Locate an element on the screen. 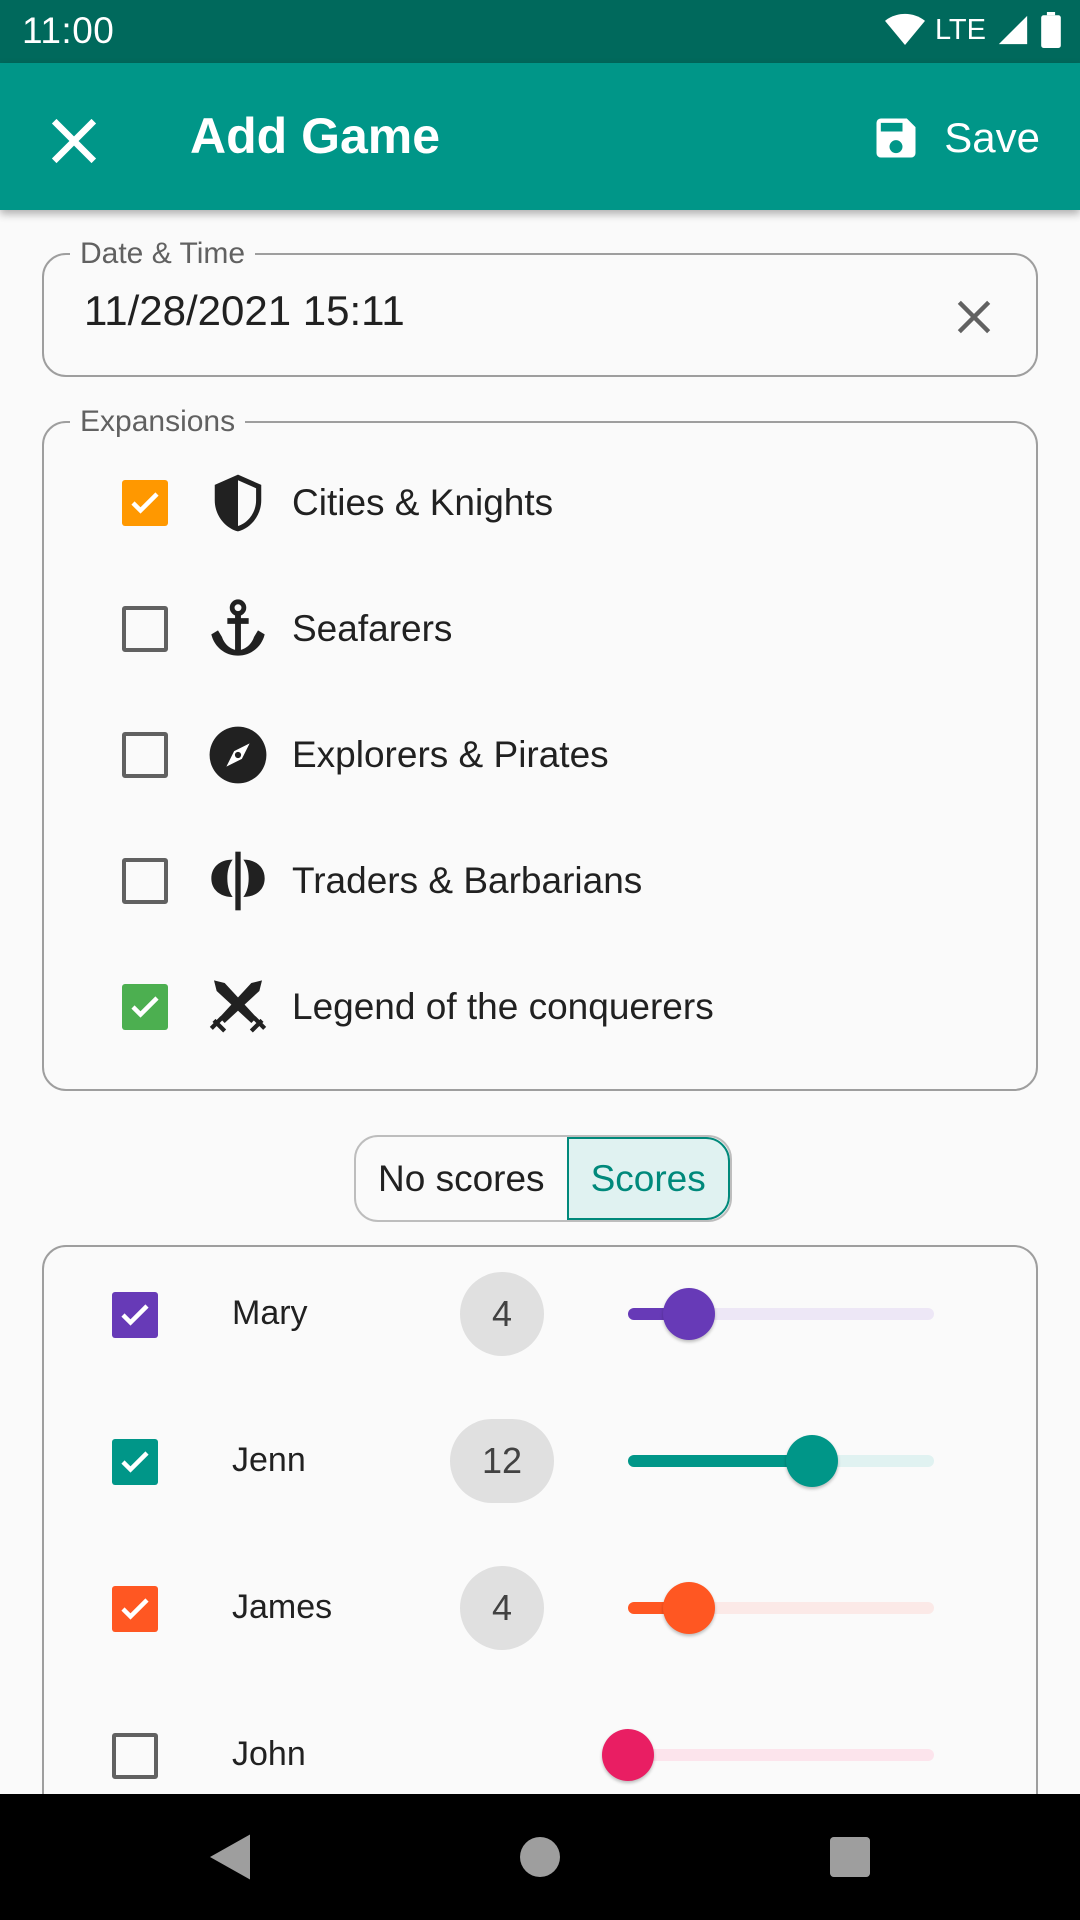  compass-icon is located at coordinates (238, 755).